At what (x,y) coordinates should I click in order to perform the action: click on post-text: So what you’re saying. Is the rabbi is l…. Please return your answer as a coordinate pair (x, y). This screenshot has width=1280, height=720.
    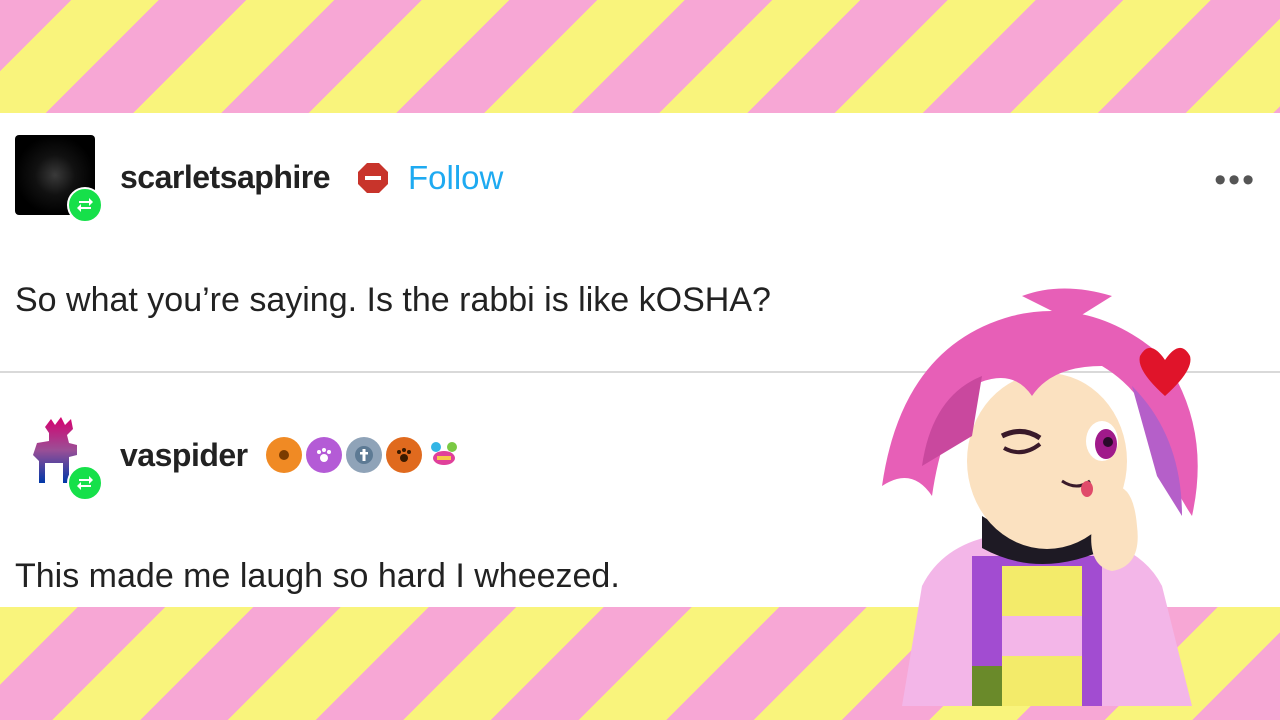
    Looking at the image, I should click on (393, 300).